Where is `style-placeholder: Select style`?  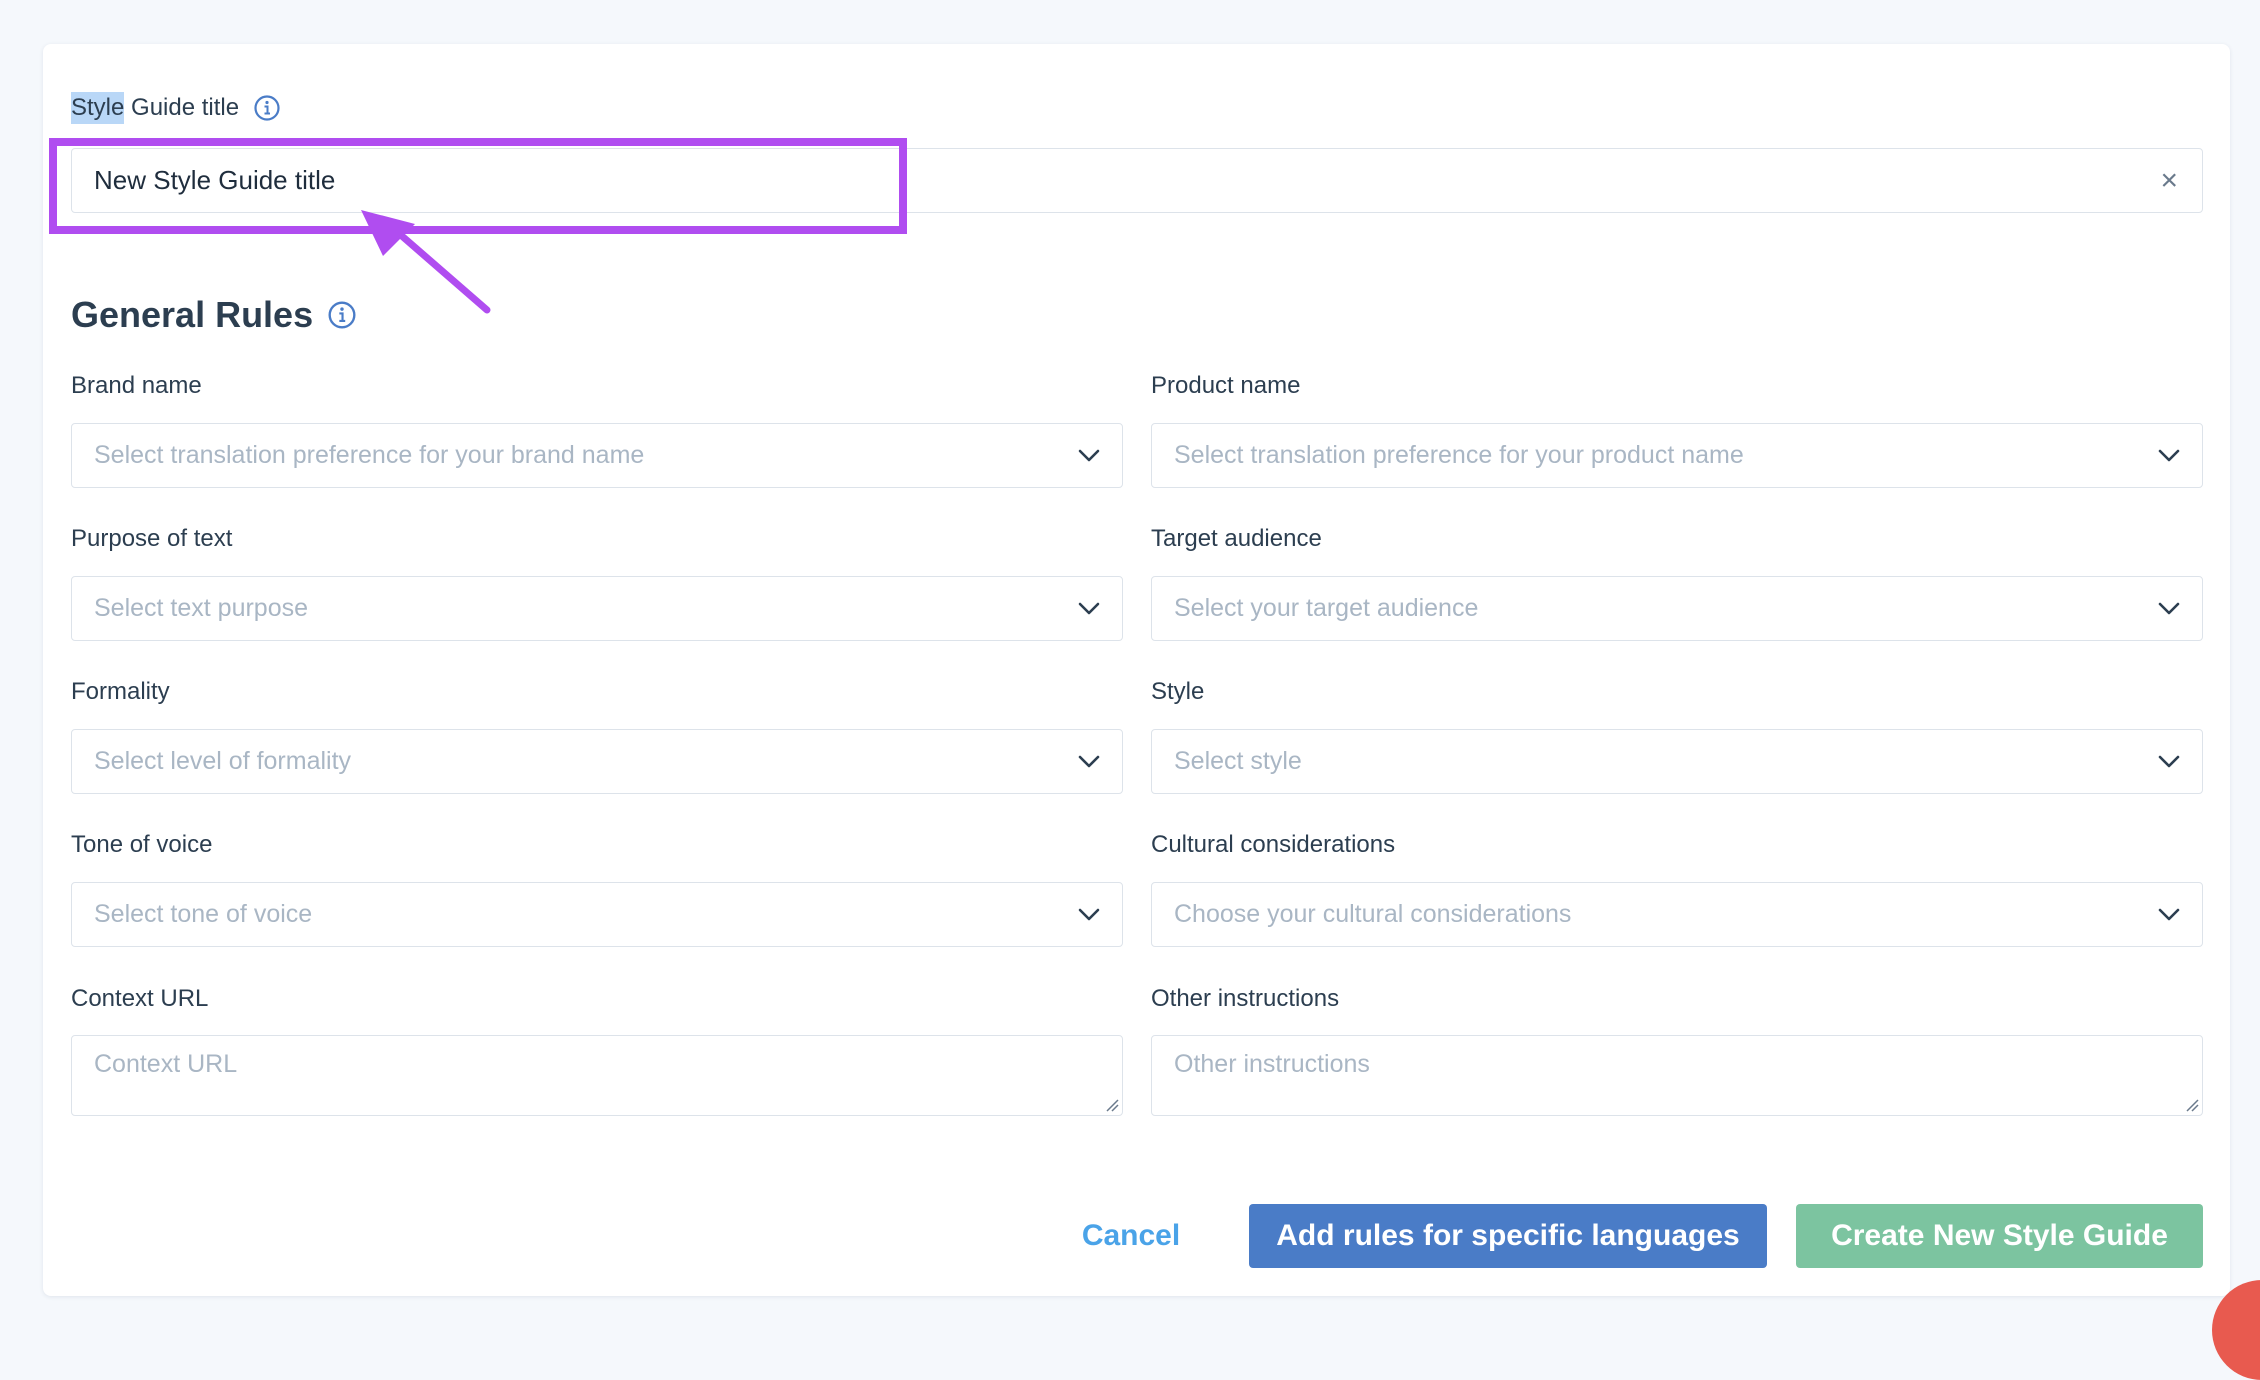
style-placeholder: Select style is located at coordinates (1238, 761).